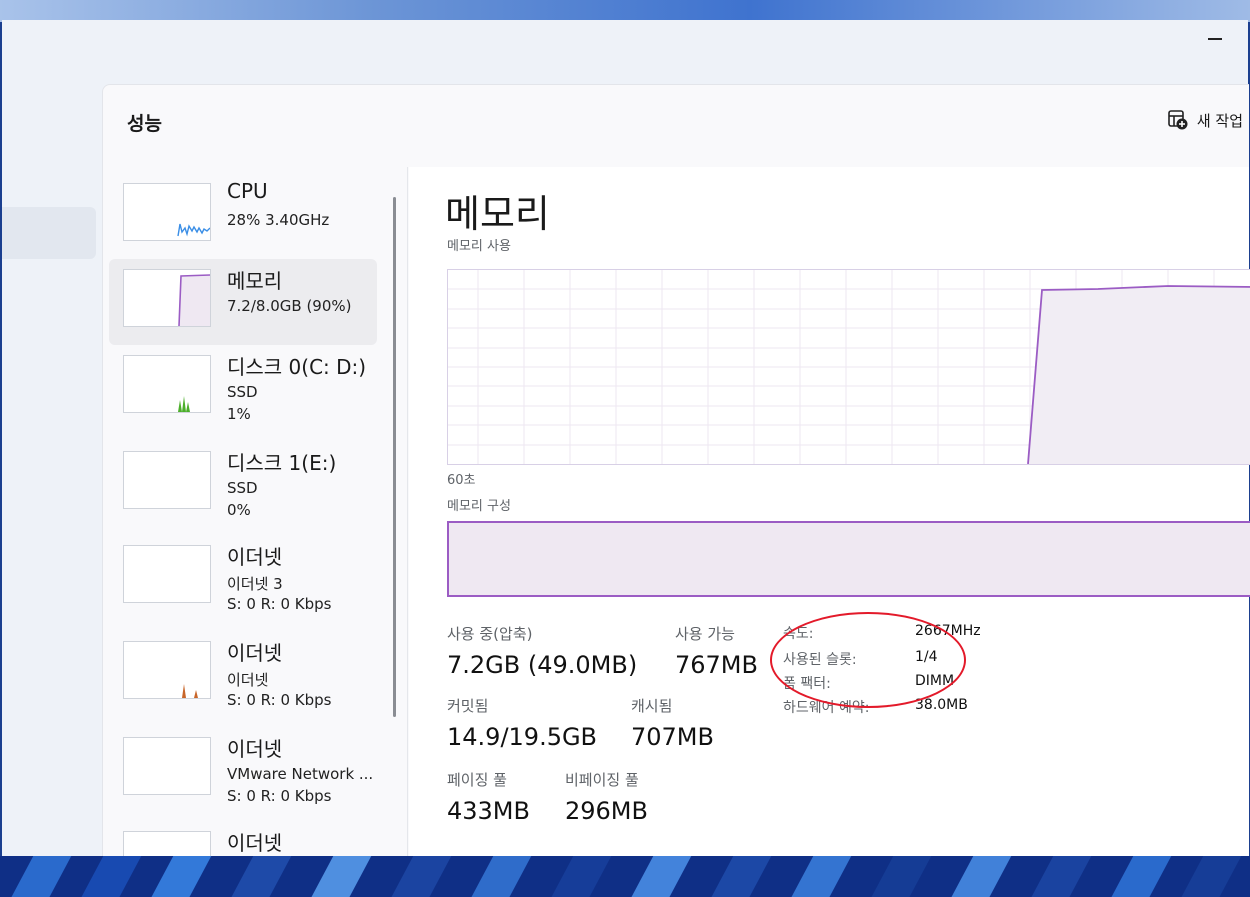 This screenshot has height=897, width=1250. What do you see at coordinates (468, 706) in the screenshot?
I see `committed-label: 커밋됨` at bounding box center [468, 706].